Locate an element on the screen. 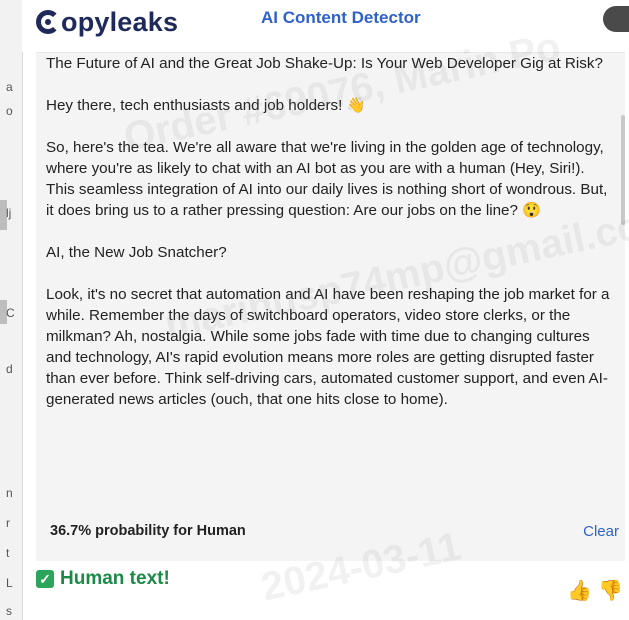 This screenshot has width=629, height=620. logo-text: opyleaks is located at coordinates (120, 21).